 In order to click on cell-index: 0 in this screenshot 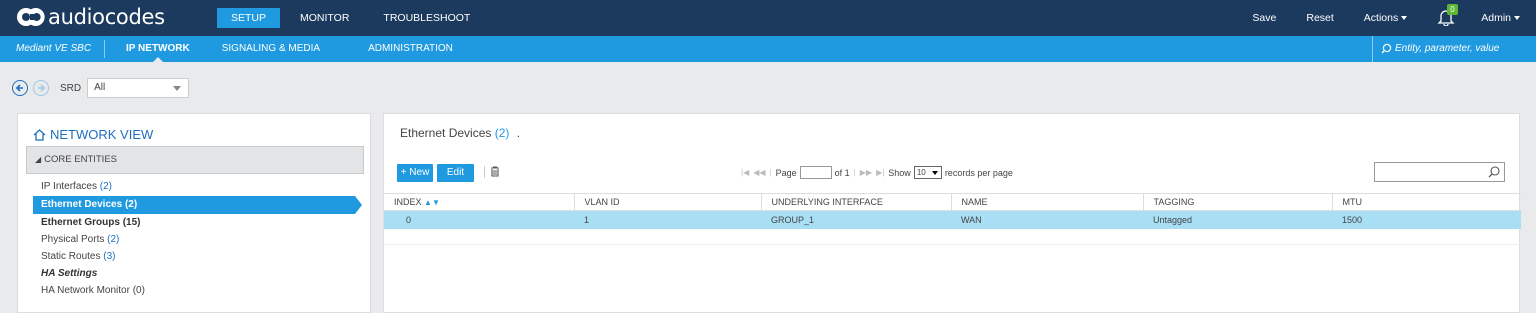, I will do `click(479, 219)`.